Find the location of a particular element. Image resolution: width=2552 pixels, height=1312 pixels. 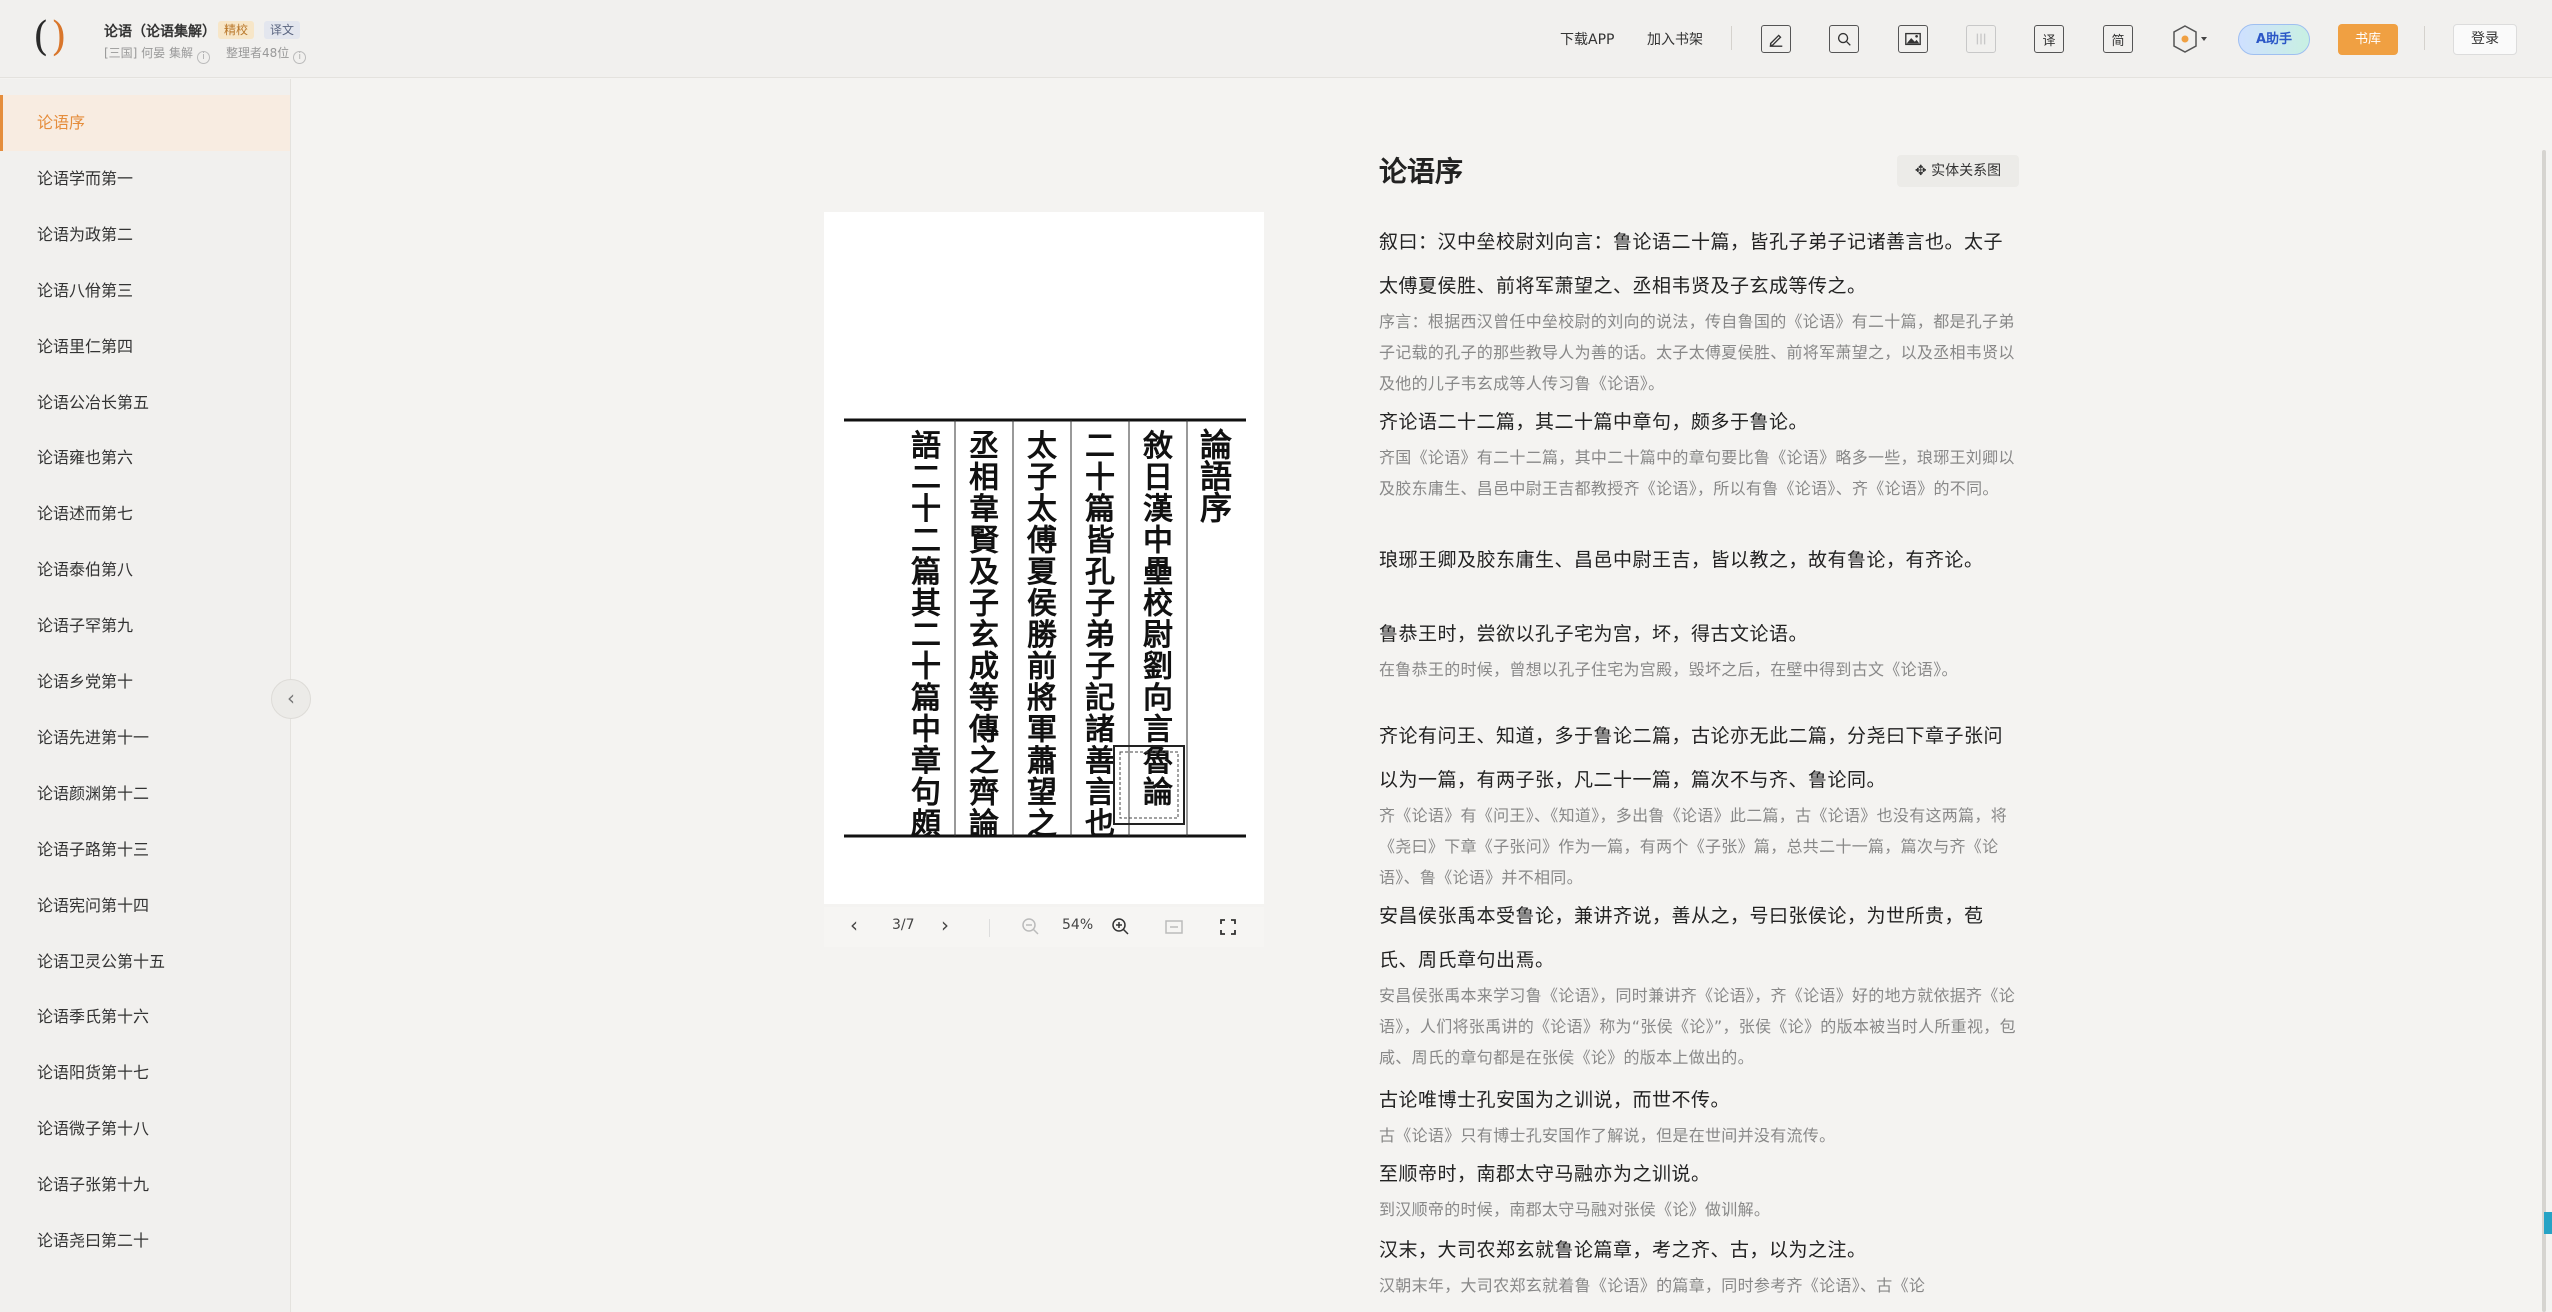

zoom-out-button is located at coordinates (1030, 928).